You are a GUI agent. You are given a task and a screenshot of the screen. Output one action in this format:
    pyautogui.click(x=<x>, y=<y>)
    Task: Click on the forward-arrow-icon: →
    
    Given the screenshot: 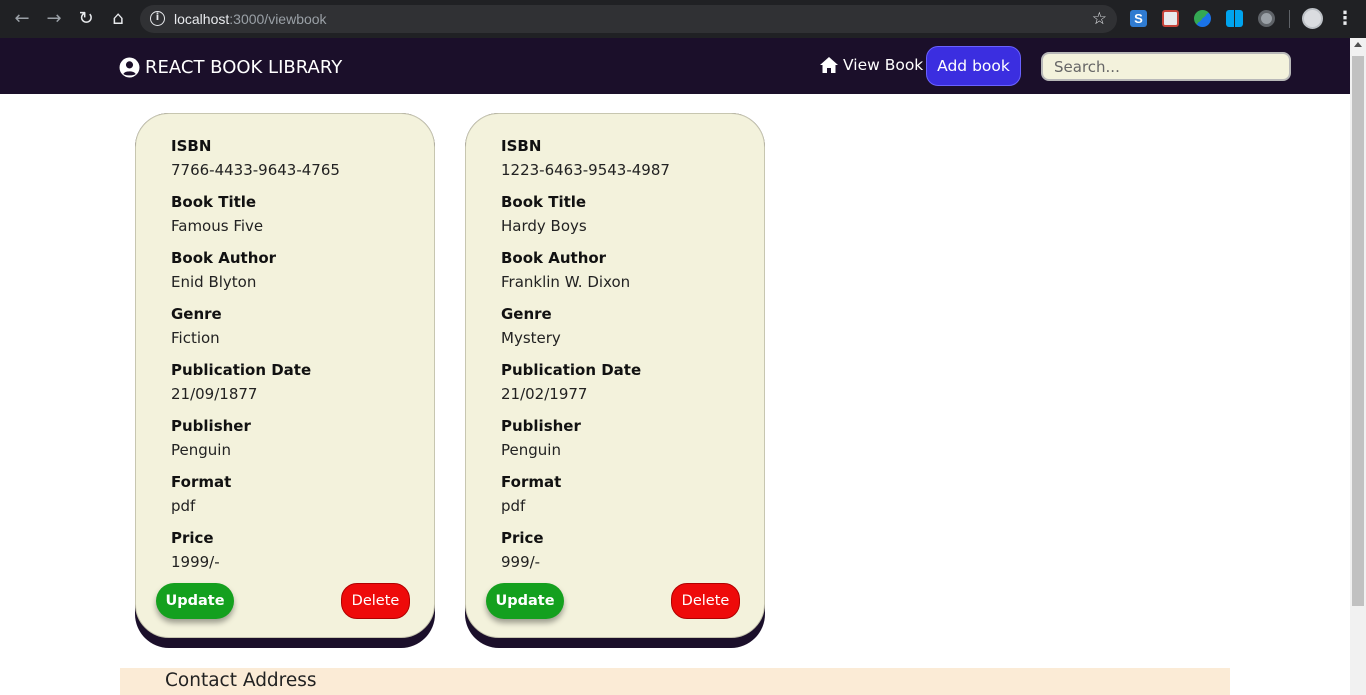 What is the action you would take?
    pyautogui.click(x=54, y=19)
    